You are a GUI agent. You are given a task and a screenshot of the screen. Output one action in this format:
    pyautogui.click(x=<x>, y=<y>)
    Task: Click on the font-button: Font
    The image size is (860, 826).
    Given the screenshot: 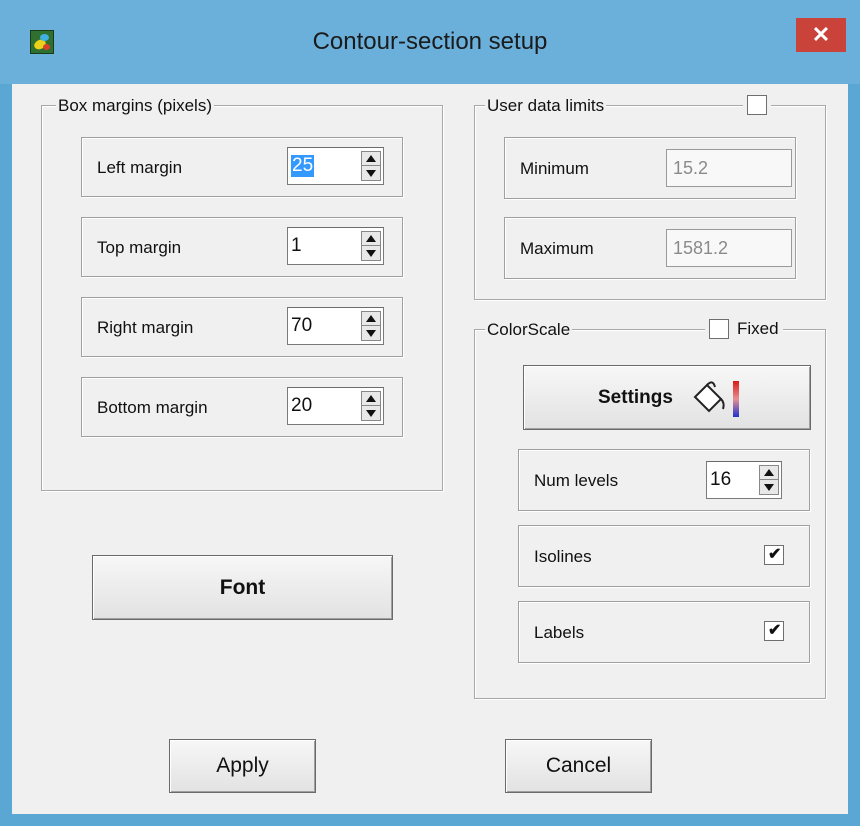 What is the action you would take?
    pyautogui.click(x=242, y=587)
    